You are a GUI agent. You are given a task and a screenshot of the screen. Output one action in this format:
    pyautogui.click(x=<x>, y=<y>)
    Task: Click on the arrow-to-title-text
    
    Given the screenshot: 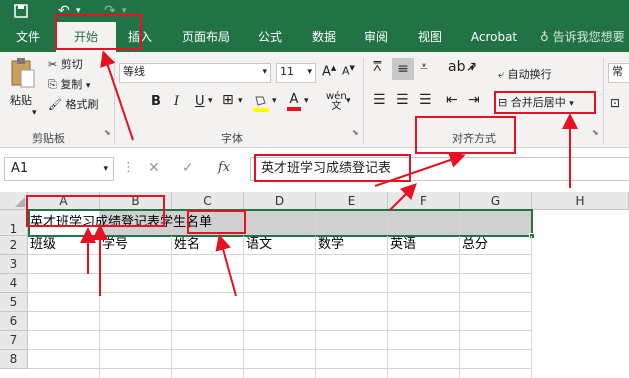 What is the action you would take?
    pyautogui.click(x=226, y=265)
    